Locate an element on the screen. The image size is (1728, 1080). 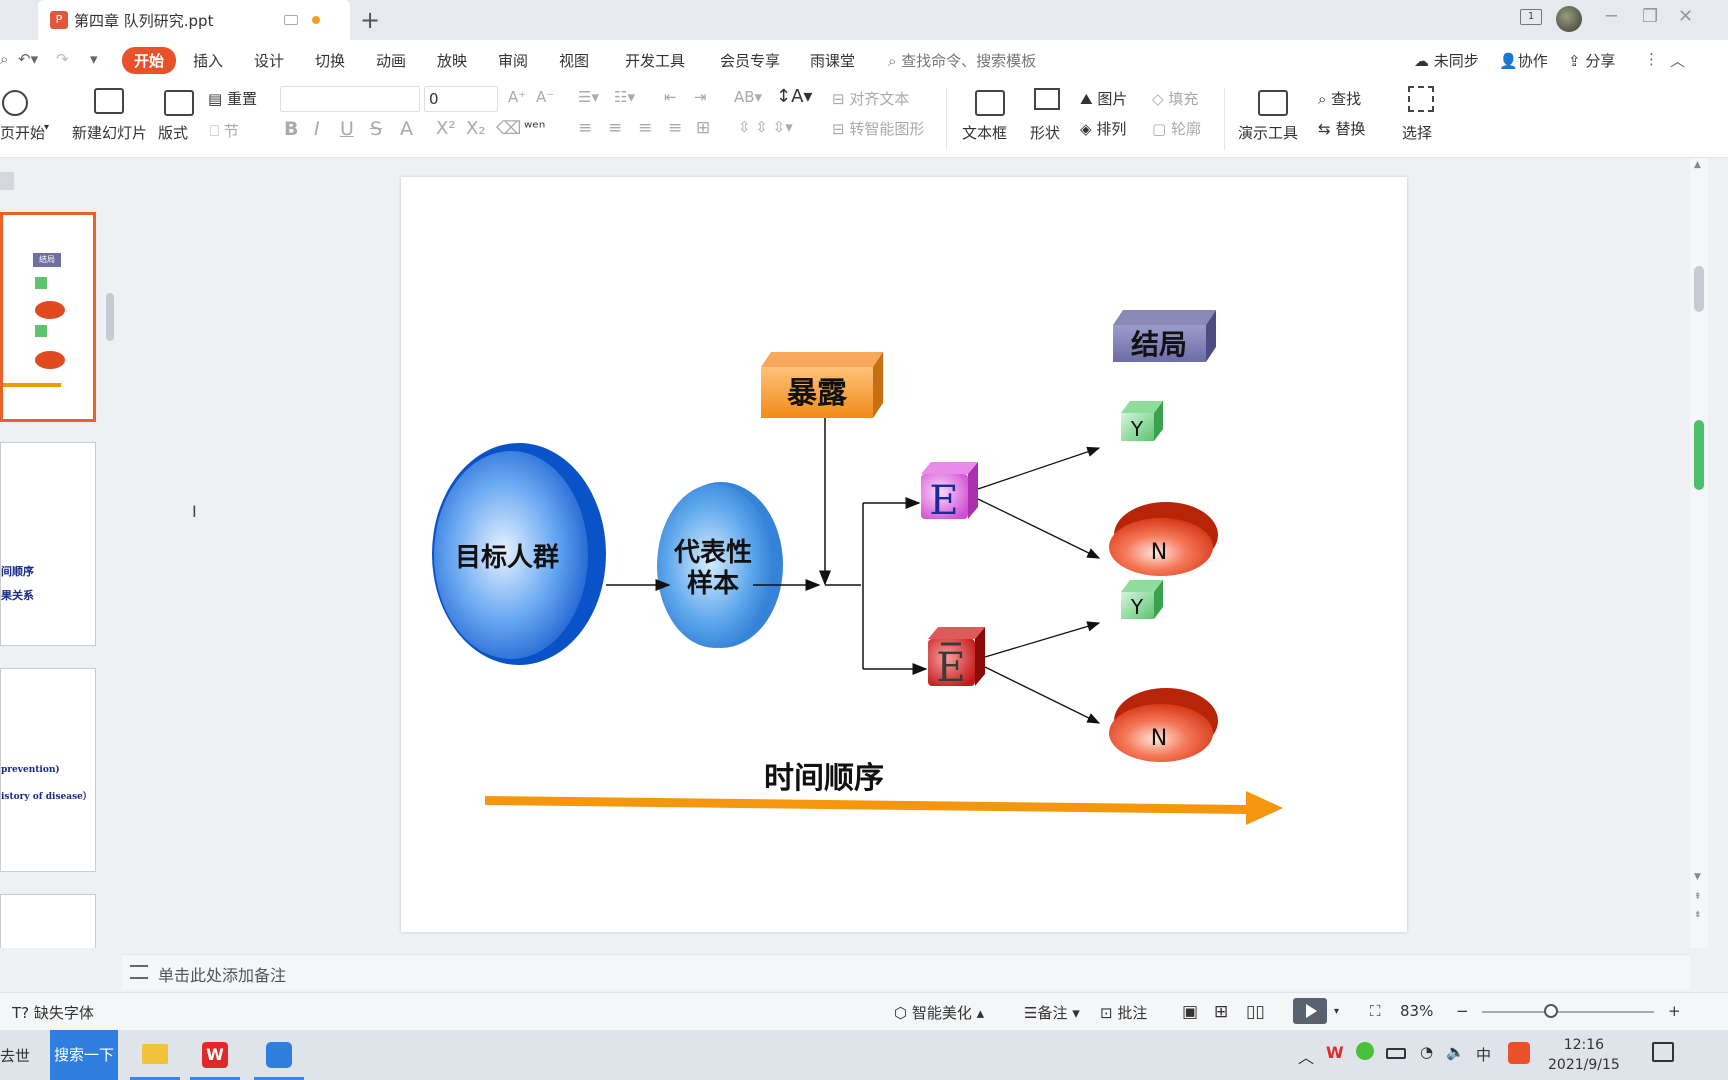
menu-design: 设计 is located at coordinates (269, 60).